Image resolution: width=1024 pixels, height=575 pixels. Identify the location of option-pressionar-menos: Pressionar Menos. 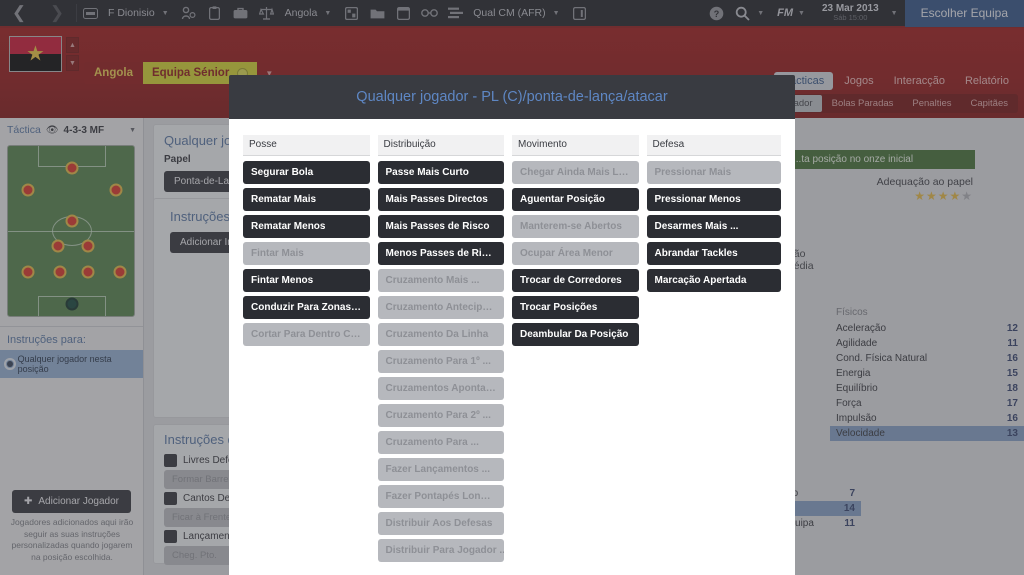
(713, 199).